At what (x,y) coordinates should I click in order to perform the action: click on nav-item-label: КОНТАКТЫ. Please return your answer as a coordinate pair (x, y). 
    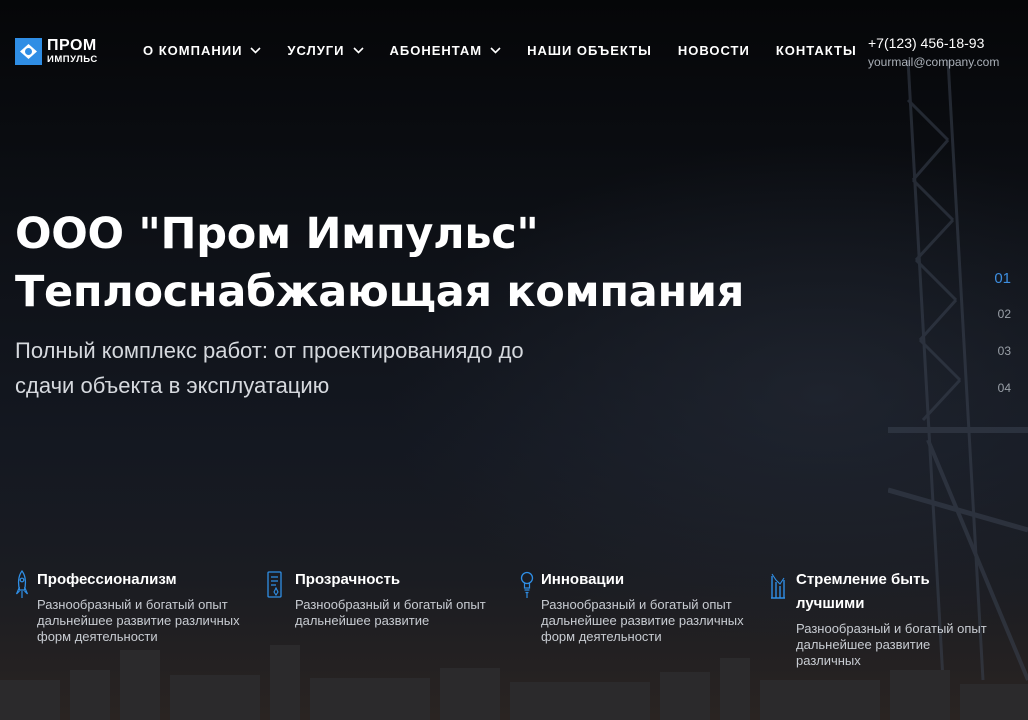
    Looking at the image, I should click on (816, 50).